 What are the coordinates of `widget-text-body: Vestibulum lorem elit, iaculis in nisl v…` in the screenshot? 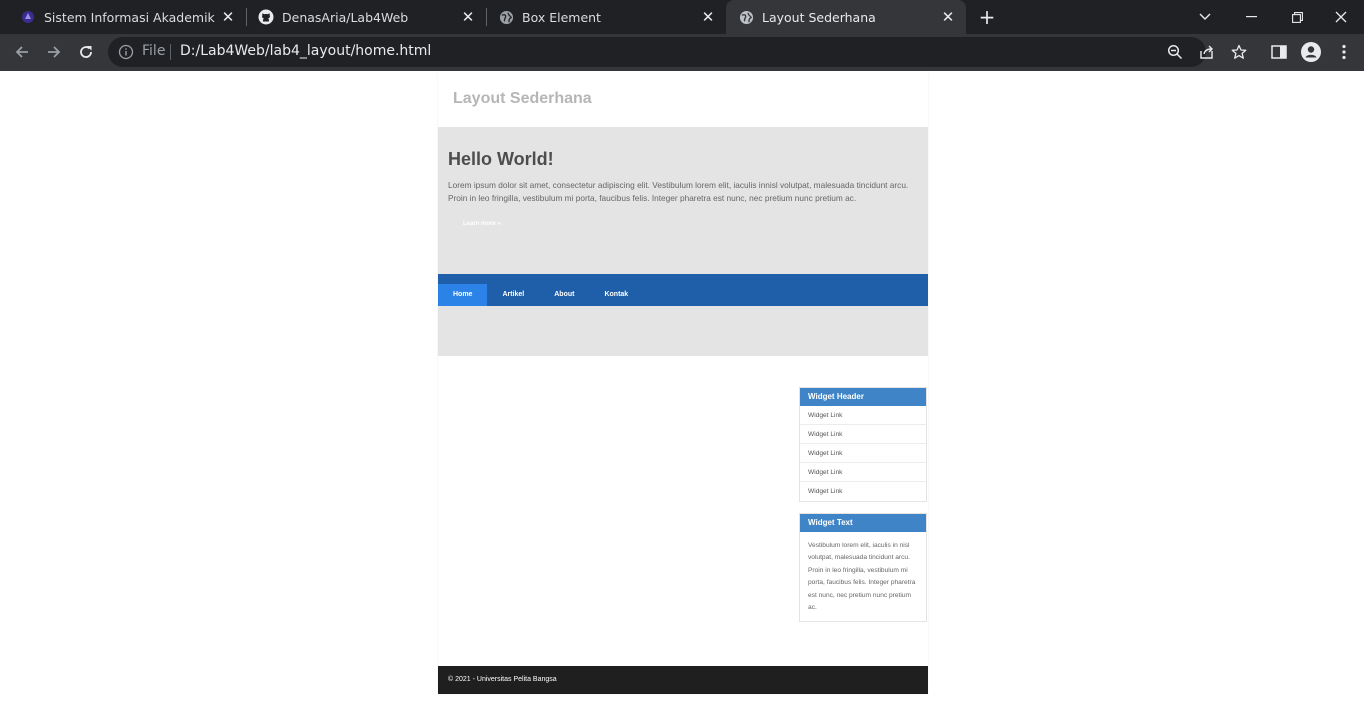 It's located at (862, 577).